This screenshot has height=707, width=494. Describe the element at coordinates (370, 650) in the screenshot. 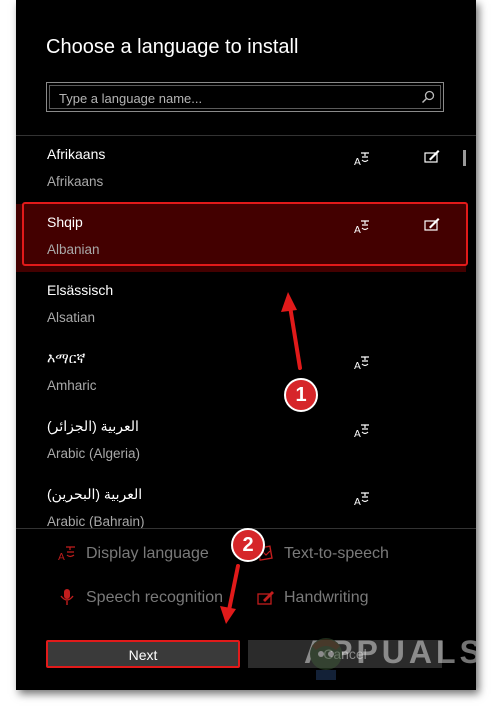

I see `watermark: APPUALS` at that location.